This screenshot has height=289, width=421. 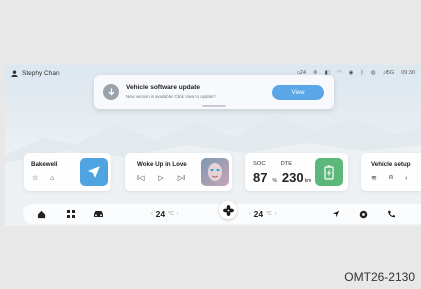 What do you see at coordinates (373, 73) in the screenshot?
I see `mic-icon: ◍` at bounding box center [373, 73].